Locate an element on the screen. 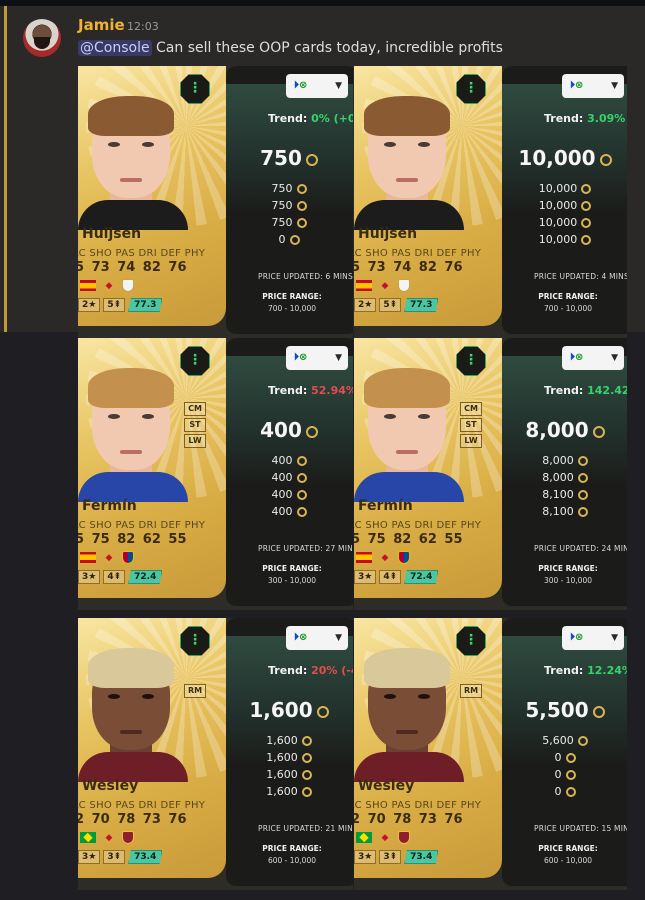 The image size is (645, 900). username: Jamie is located at coordinates (101, 25).